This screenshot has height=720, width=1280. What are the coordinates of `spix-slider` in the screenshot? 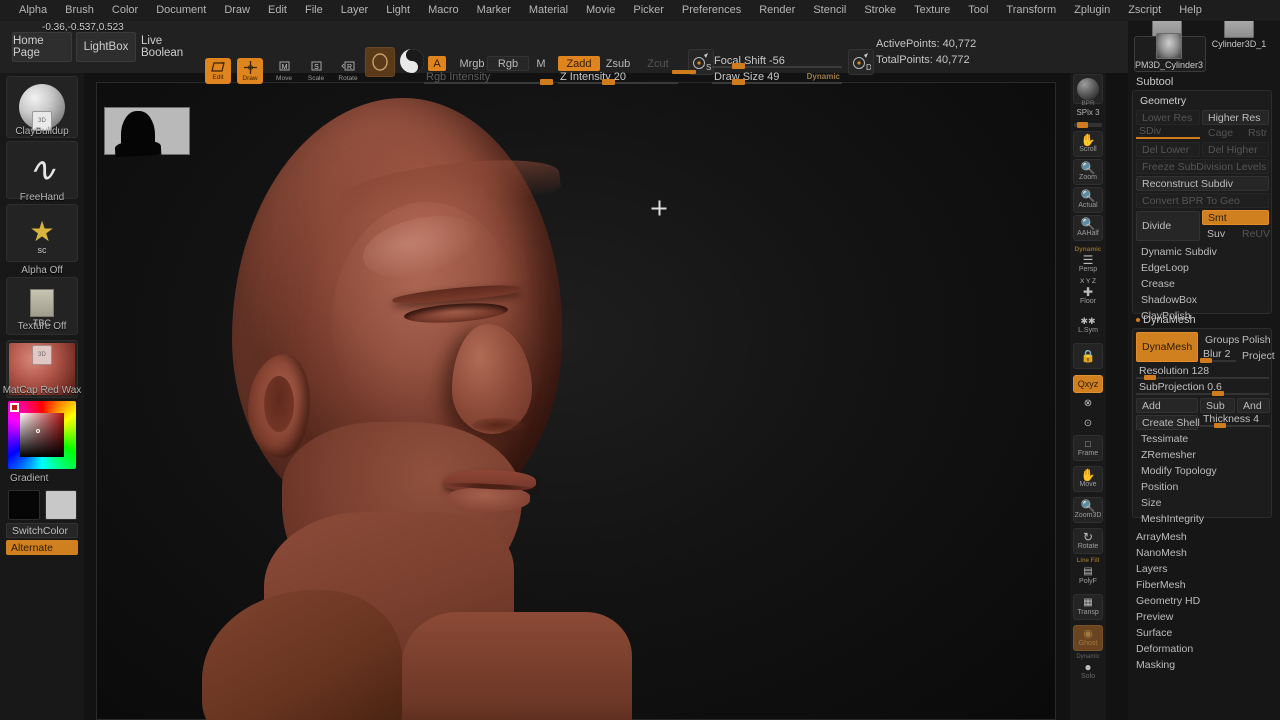 It's located at (1088, 125).